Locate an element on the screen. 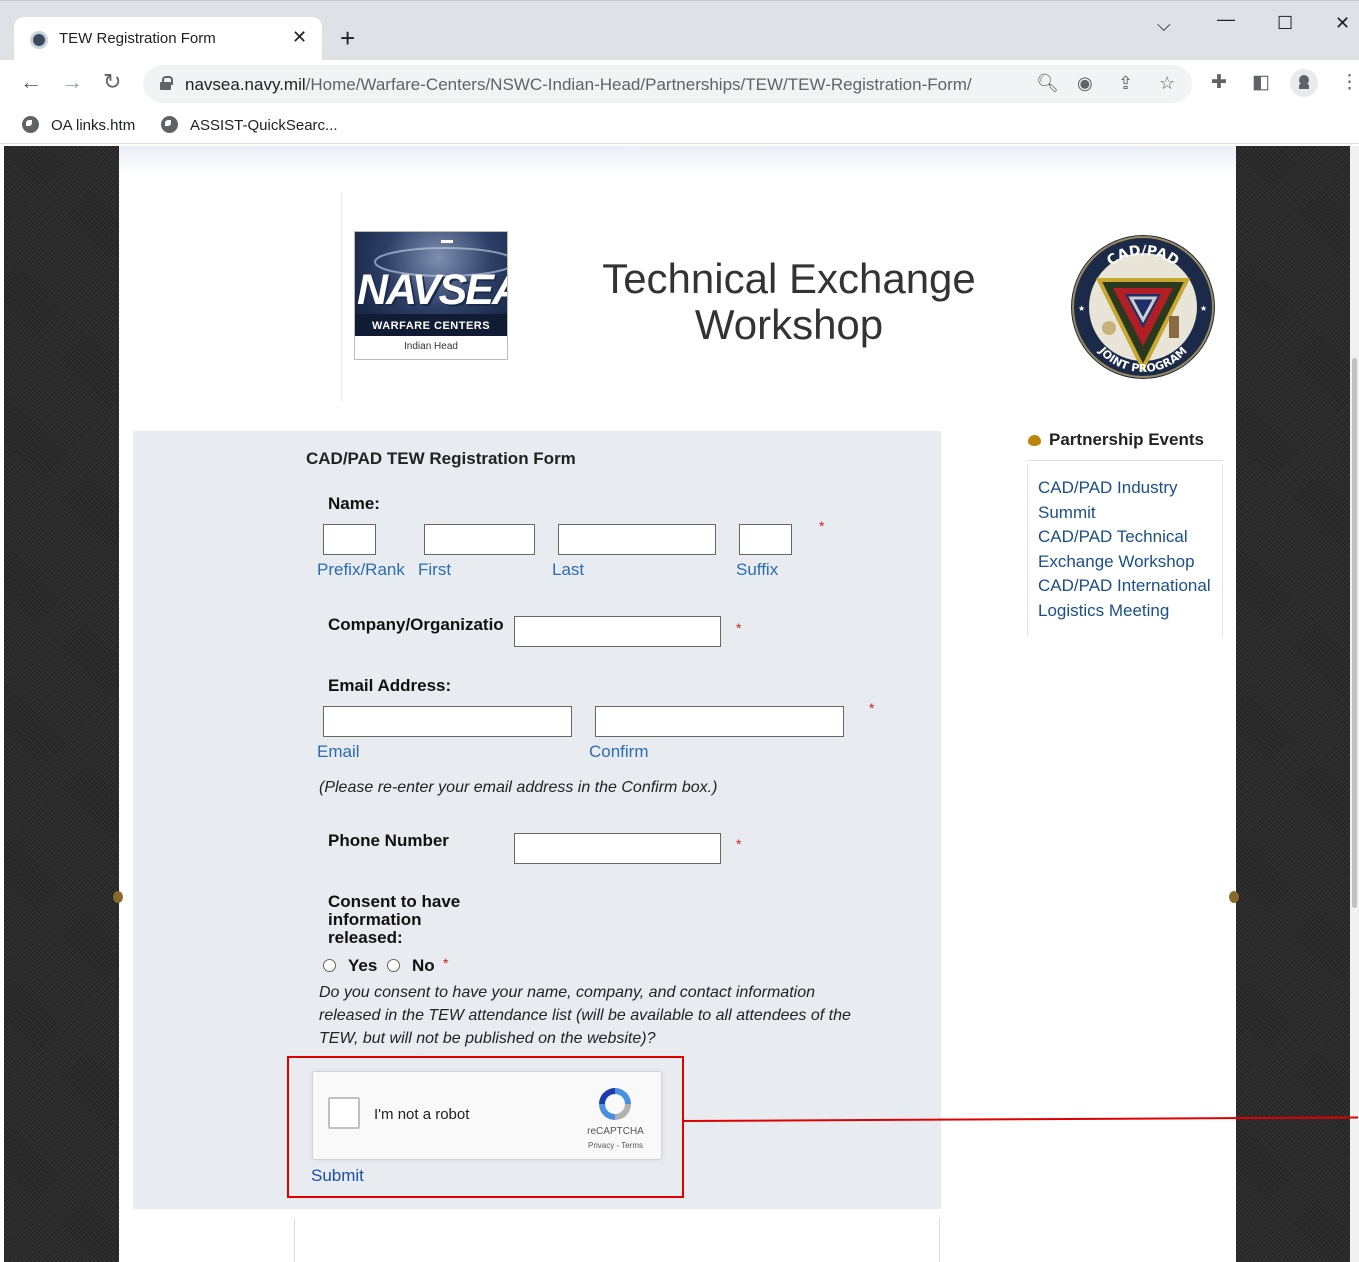 The image size is (1359, 1262). consent-label-line: information is located at coordinates (375, 919).